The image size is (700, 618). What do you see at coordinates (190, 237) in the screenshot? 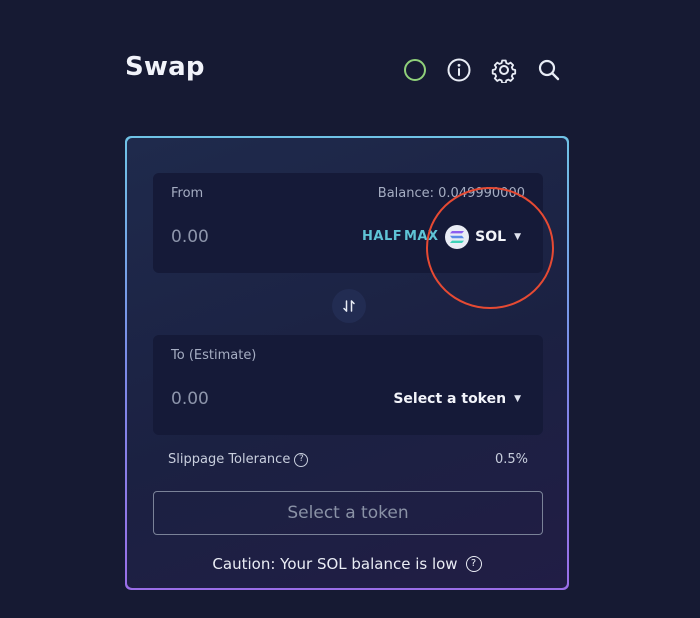
I see `from-amount-input: 0.00` at bounding box center [190, 237].